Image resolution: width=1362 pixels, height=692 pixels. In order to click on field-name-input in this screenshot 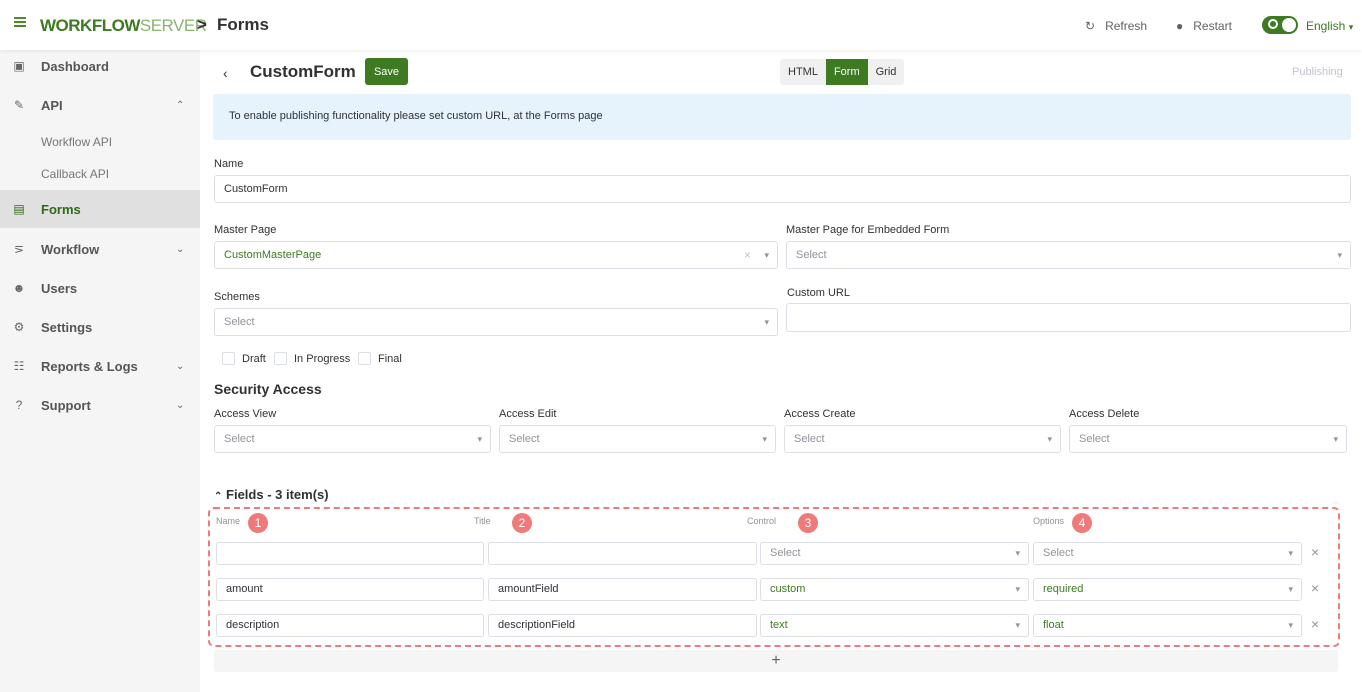, I will do `click(350, 553)`.